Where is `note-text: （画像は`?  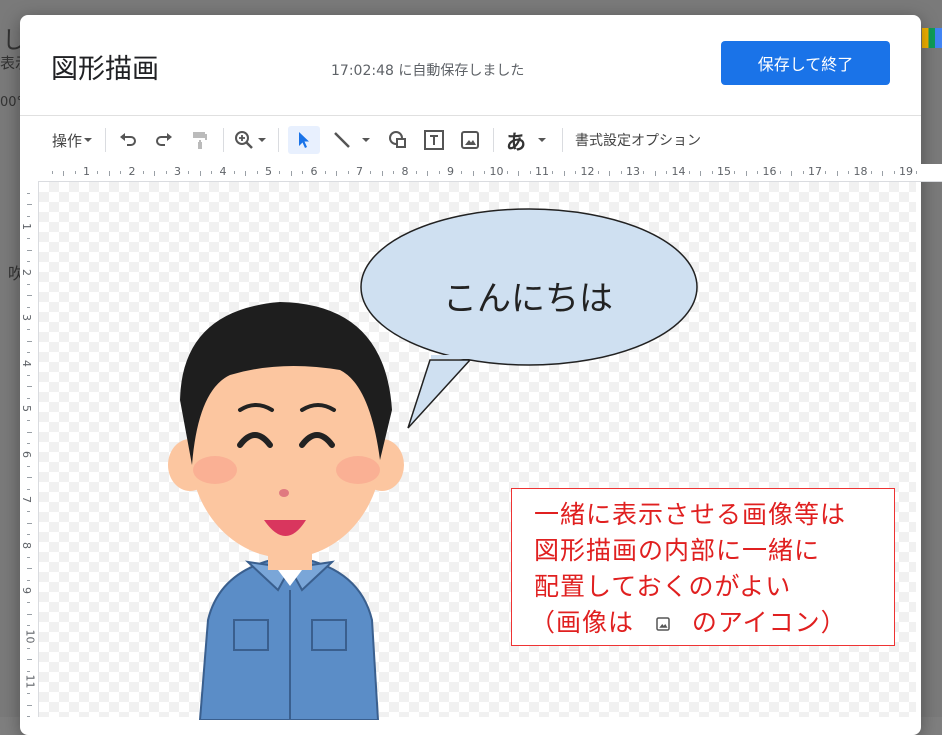
note-text: （画像は is located at coordinates (582, 622).